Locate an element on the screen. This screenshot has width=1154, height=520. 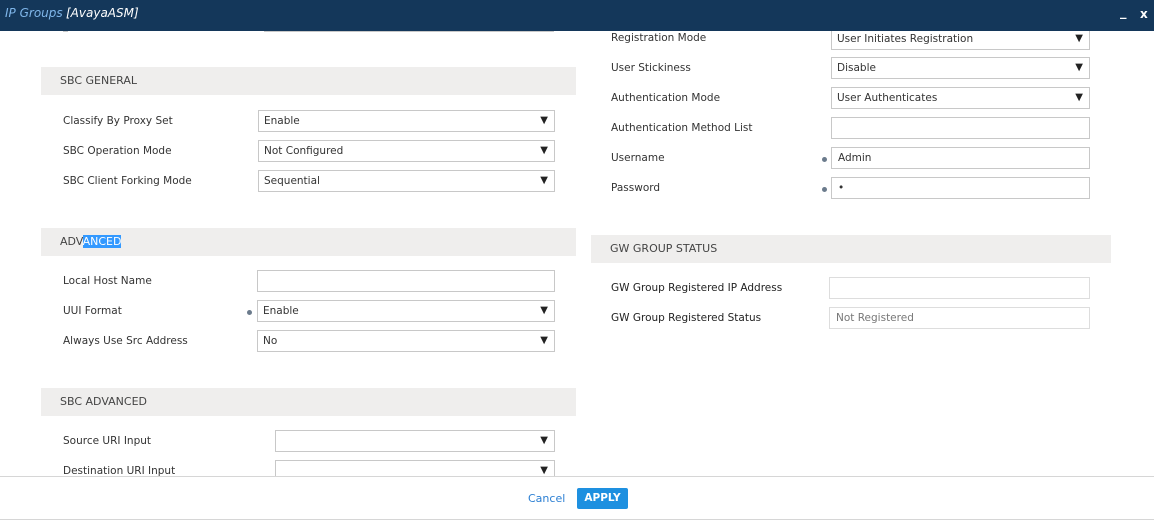
window-subtitle: [AvayaASM] is located at coordinates (102, 13).